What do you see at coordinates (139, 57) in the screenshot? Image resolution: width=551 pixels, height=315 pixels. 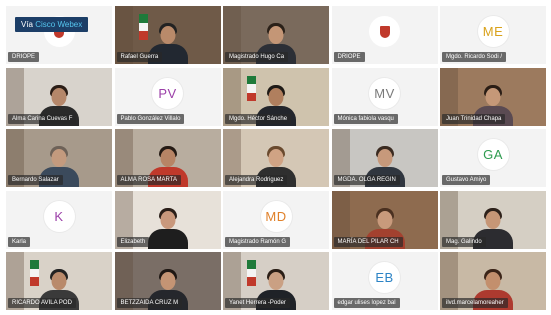 I see `participant-name: Rafael Guerra` at bounding box center [139, 57].